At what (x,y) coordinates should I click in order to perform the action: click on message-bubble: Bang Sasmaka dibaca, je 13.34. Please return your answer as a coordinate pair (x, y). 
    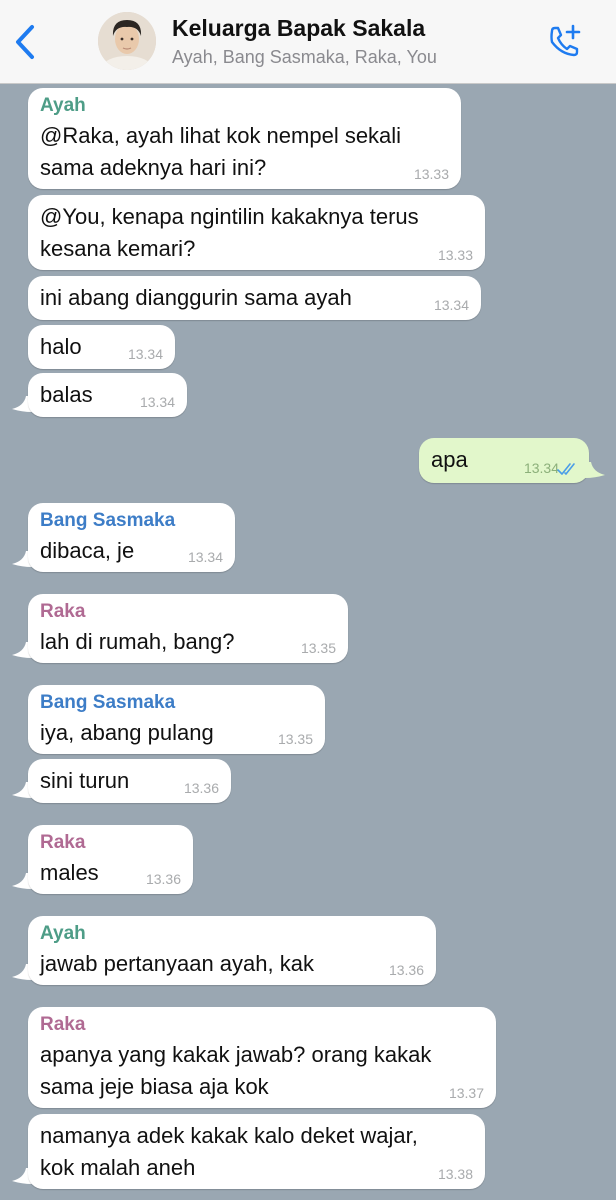
    Looking at the image, I should click on (131, 537).